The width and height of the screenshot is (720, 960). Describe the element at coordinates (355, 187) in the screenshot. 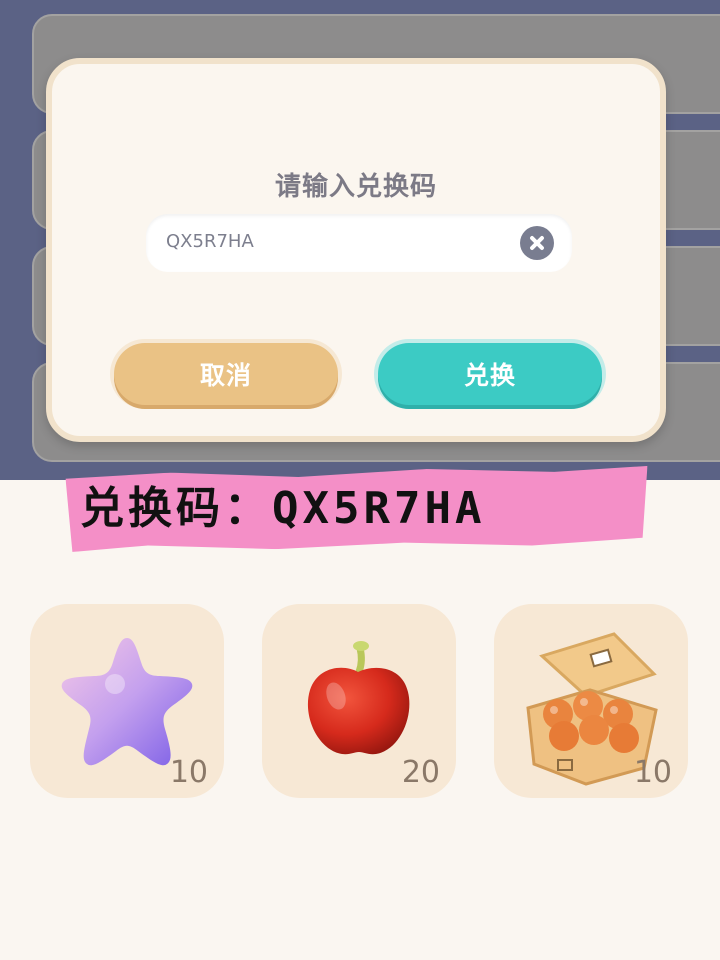

I see `dialog-title: 请输入兑换码` at that location.